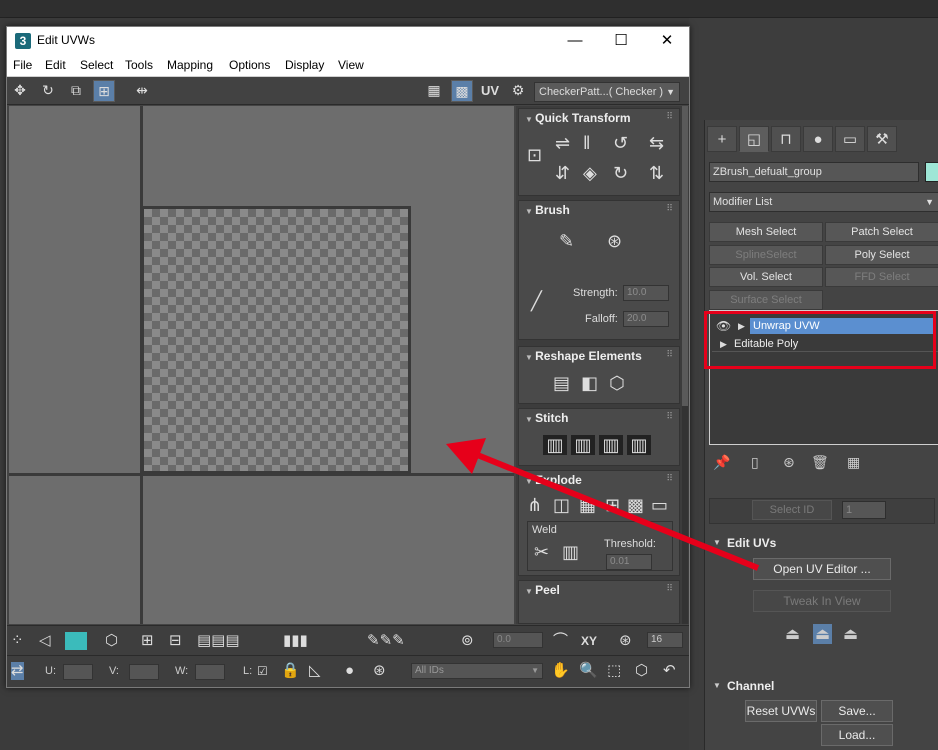 This screenshot has width=938, height=750. I want to click on stitch-source-icon: ▥, so click(583, 445).